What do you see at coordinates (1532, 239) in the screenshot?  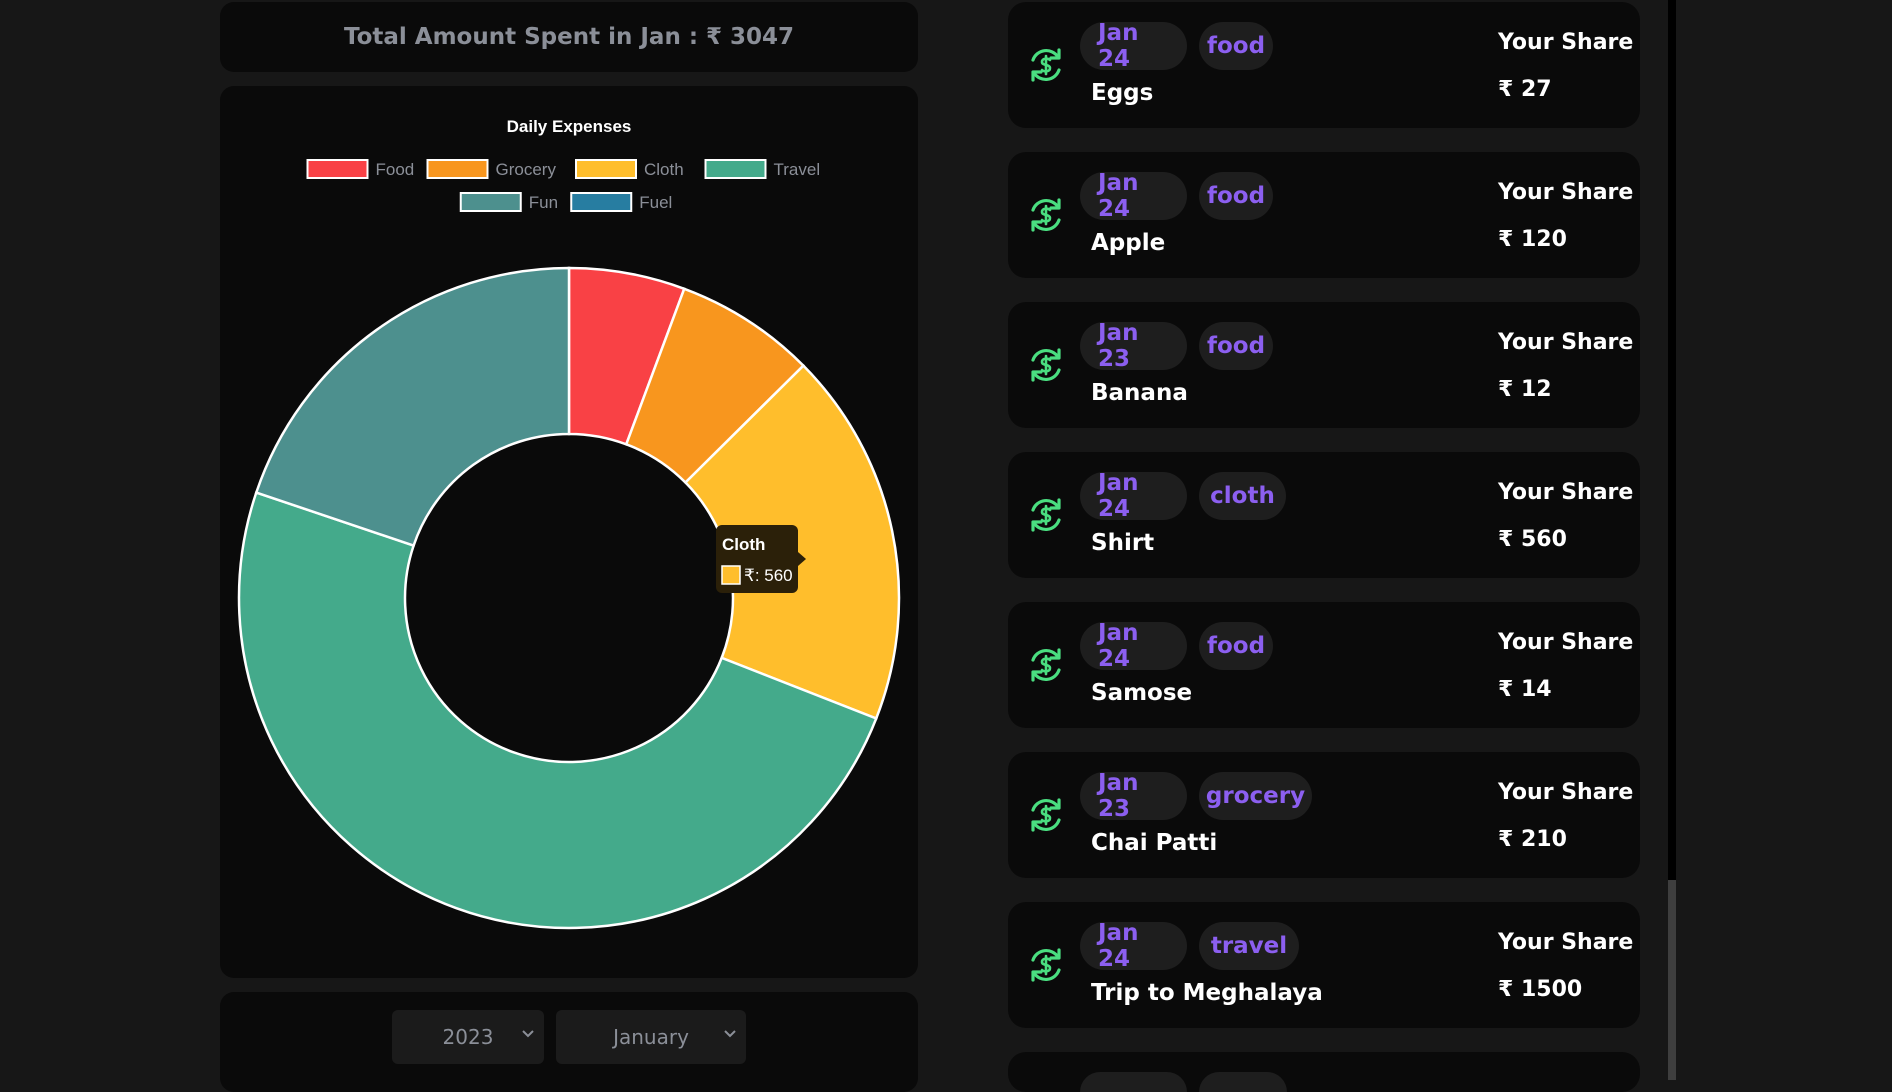 I see `share-amount: ₹ 120` at bounding box center [1532, 239].